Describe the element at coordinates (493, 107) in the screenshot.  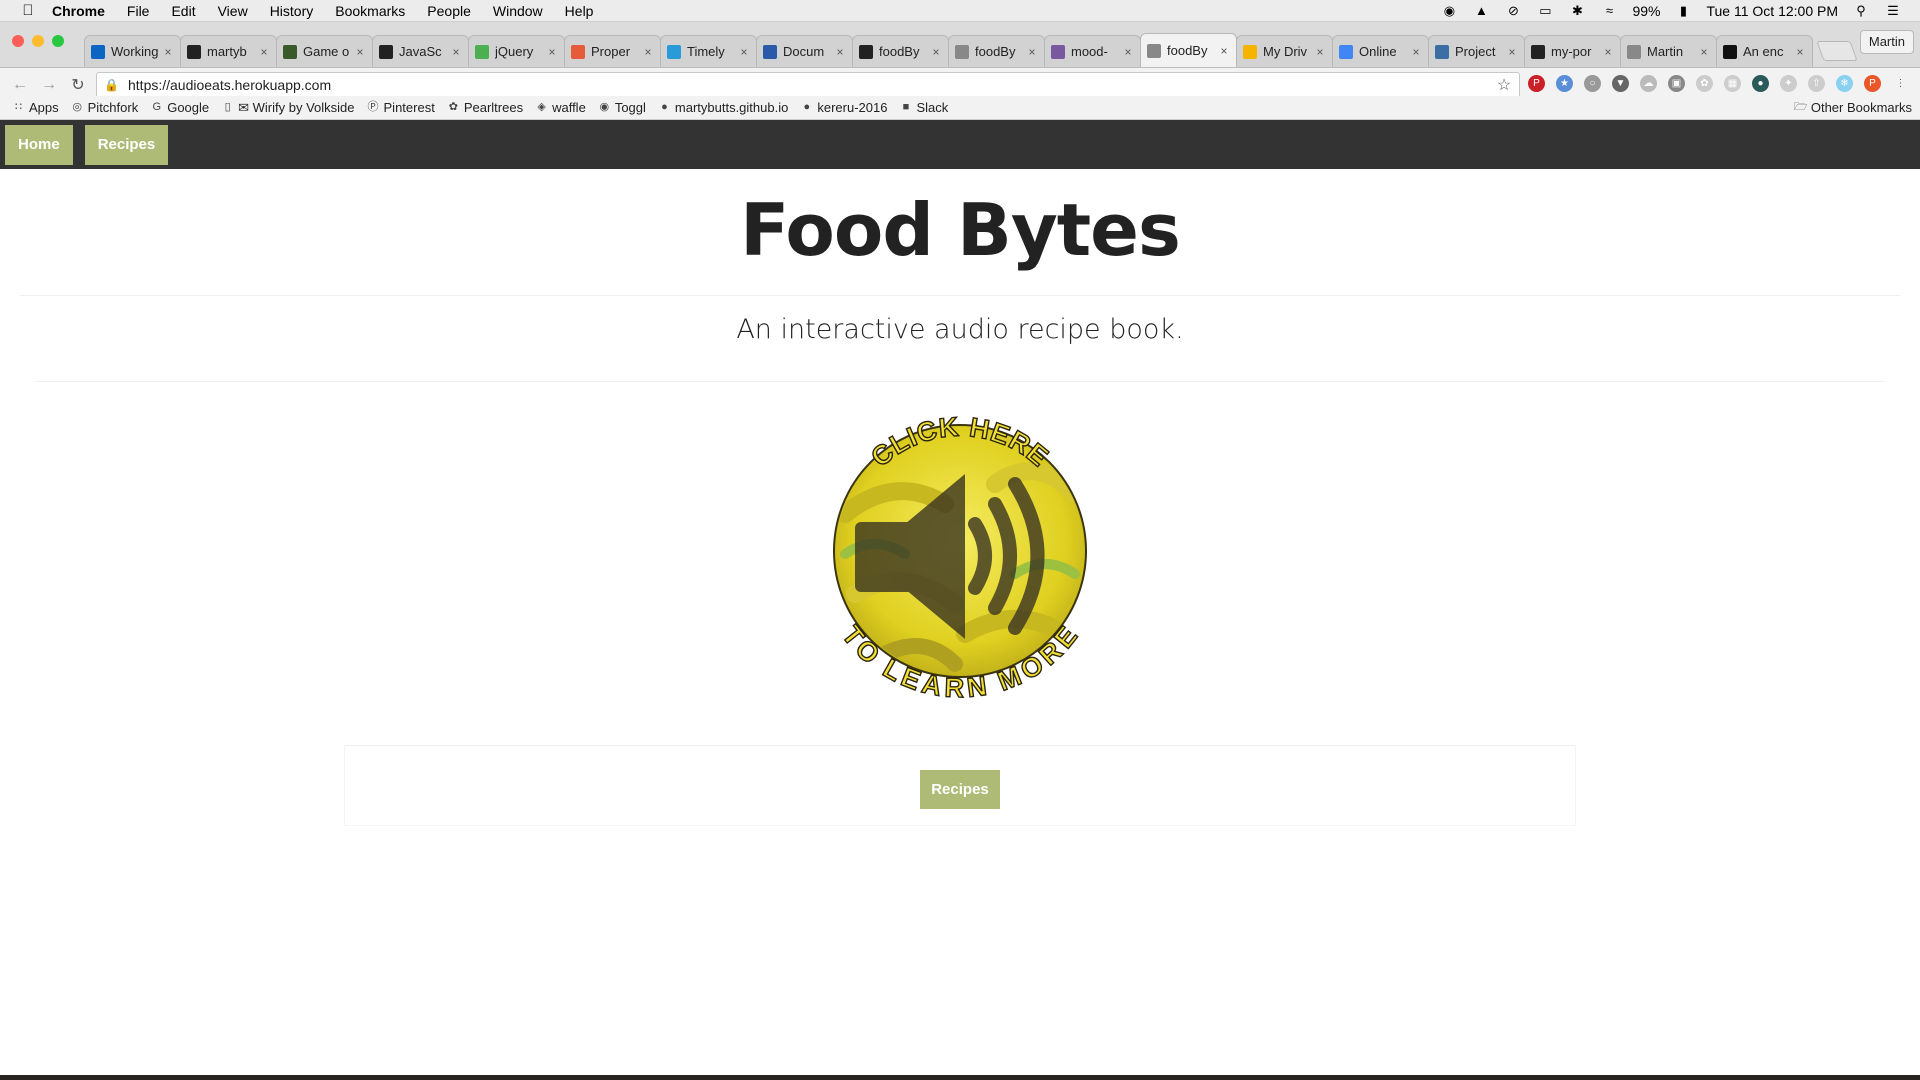
I see `bookmark-label: Pearltrees` at that location.